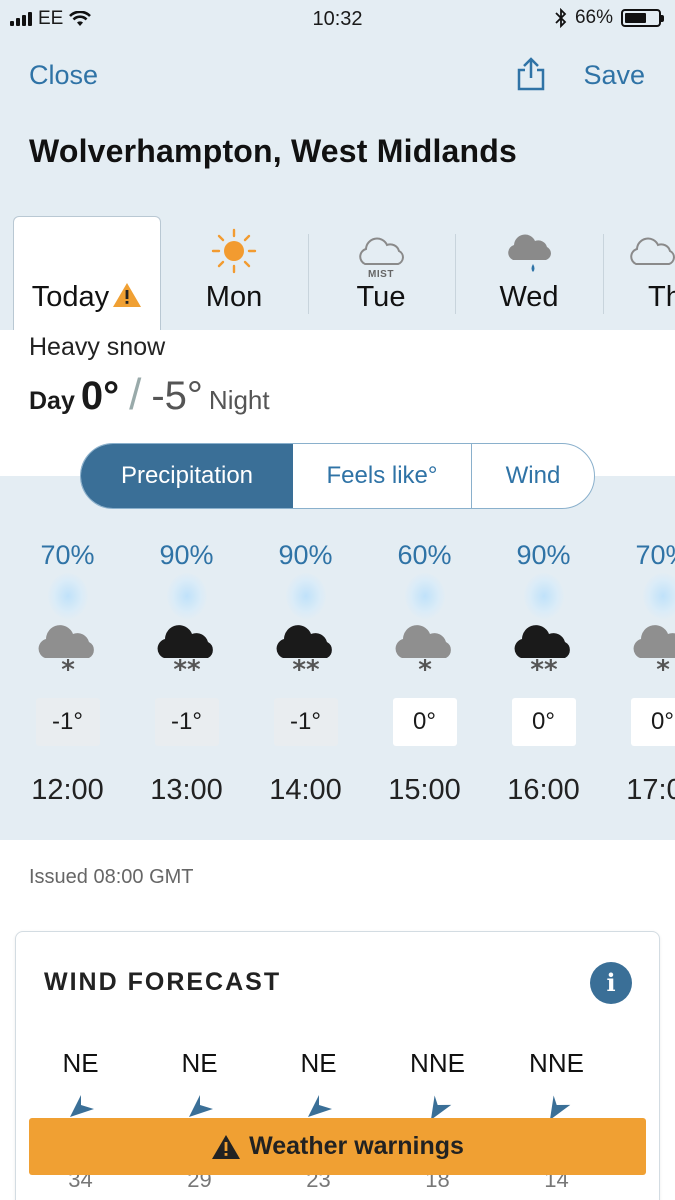  I want to click on hourly-column: 60% * 0° 15:00, so click(424, 658).